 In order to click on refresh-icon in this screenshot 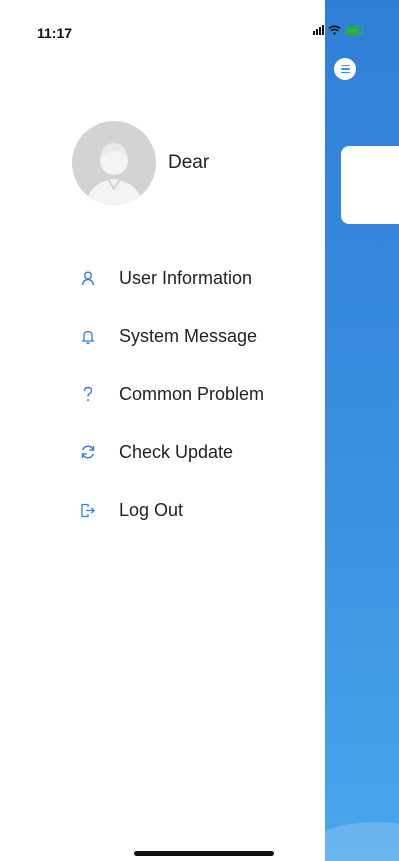, I will do `click(88, 452)`.